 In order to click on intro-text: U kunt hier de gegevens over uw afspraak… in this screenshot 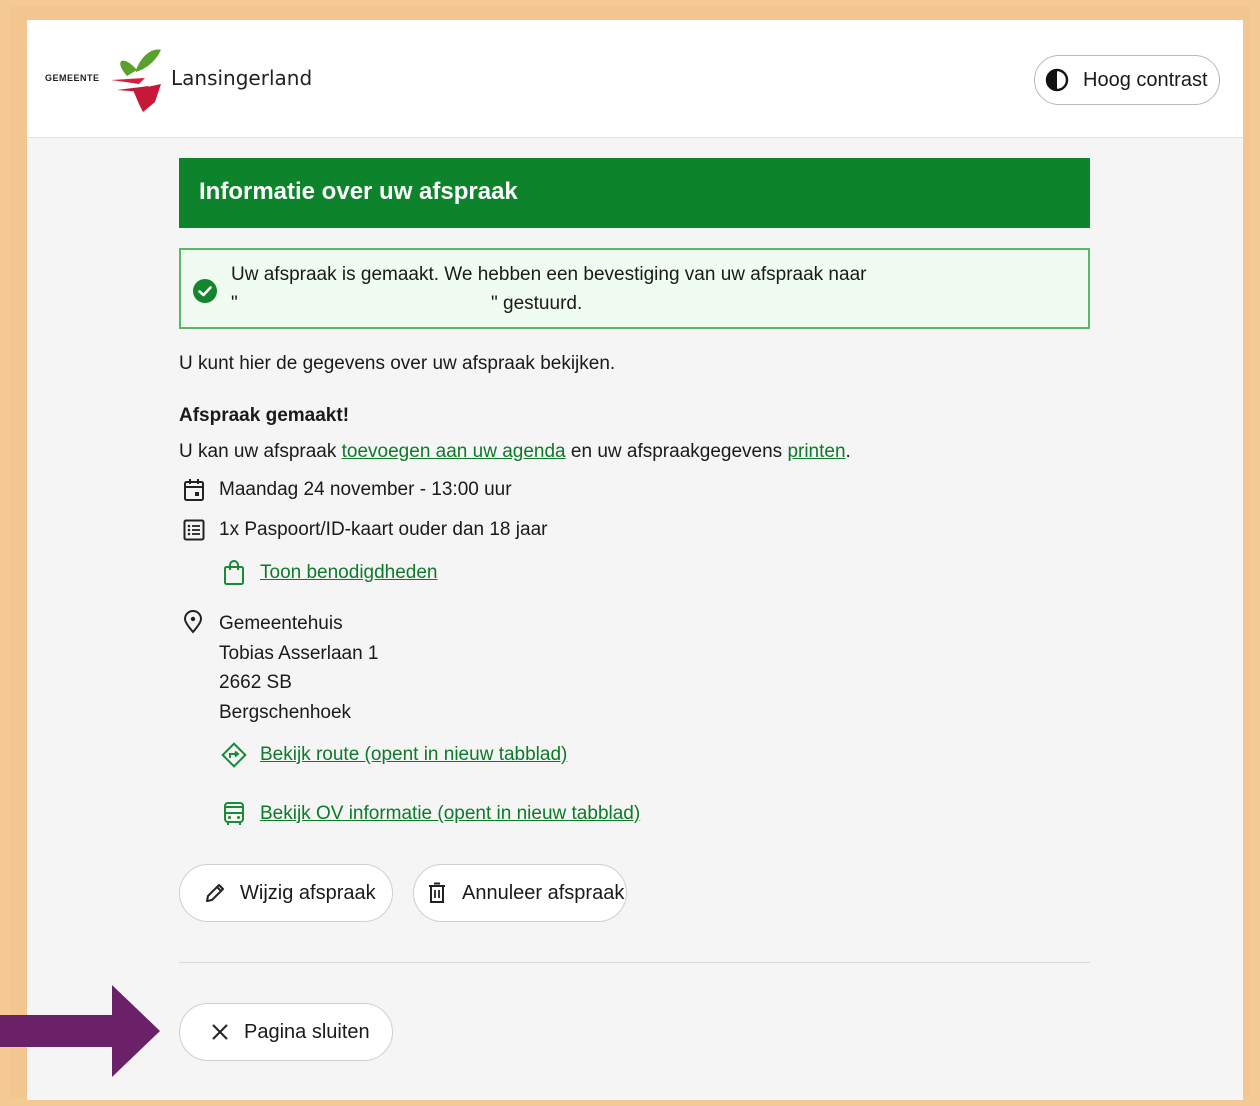, I will do `click(397, 363)`.